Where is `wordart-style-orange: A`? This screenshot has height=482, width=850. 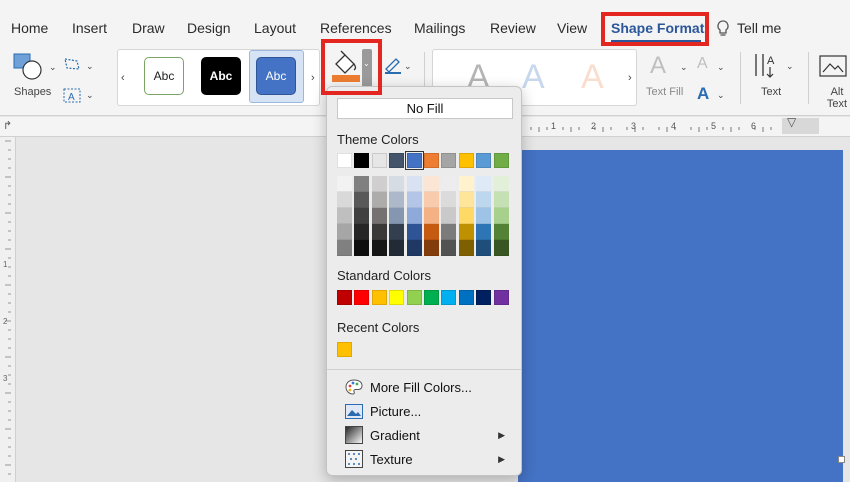
wordart-style-orange: A is located at coordinates (592, 77).